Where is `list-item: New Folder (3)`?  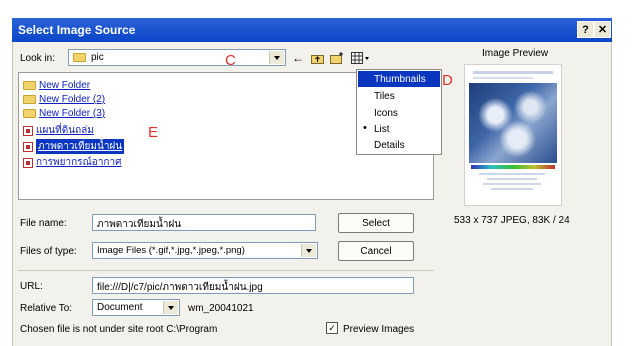 list-item: New Folder (3) is located at coordinates (64, 113).